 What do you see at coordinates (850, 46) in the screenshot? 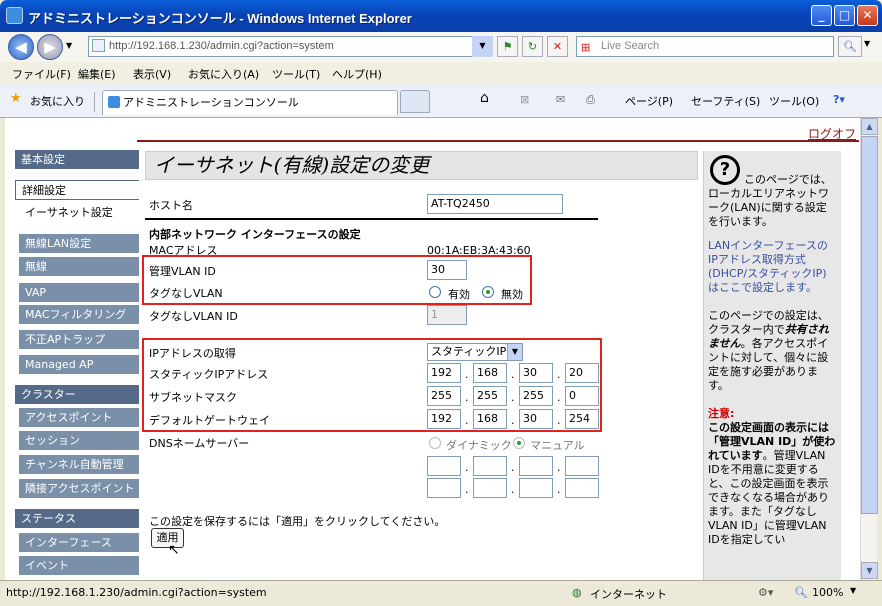
I see `search-button: 🔍︎` at bounding box center [850, 46].